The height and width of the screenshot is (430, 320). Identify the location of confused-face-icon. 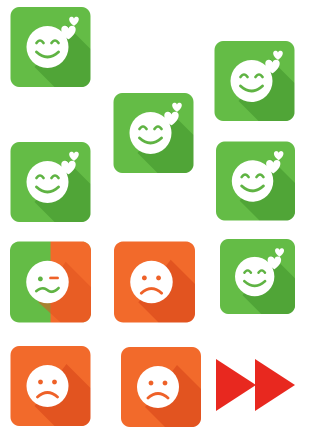
(50, 282).